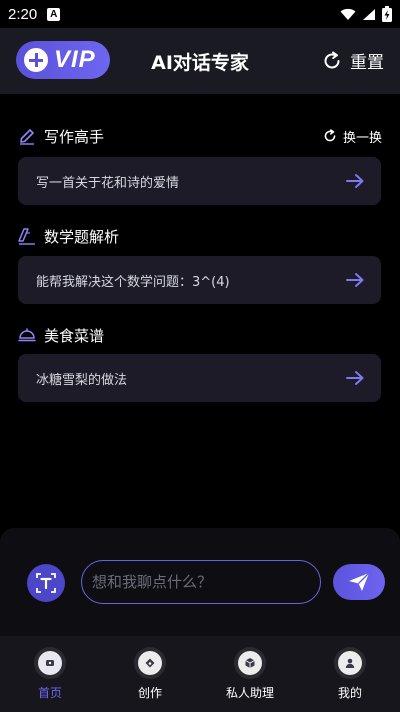  I want to click on nav-item-create: 创作, so click(150, 674).